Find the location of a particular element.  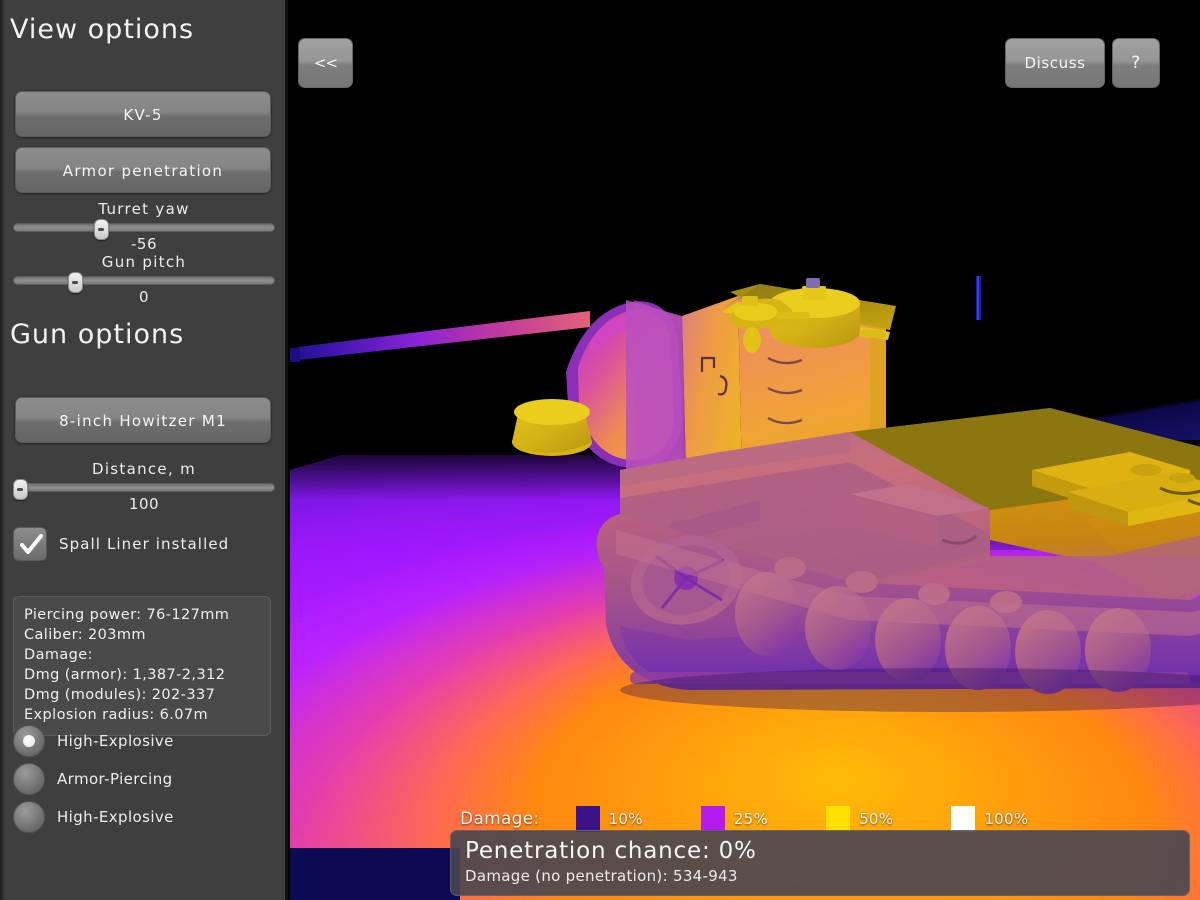

info-damage-header: Damage: is located at coordinates (58, 655).